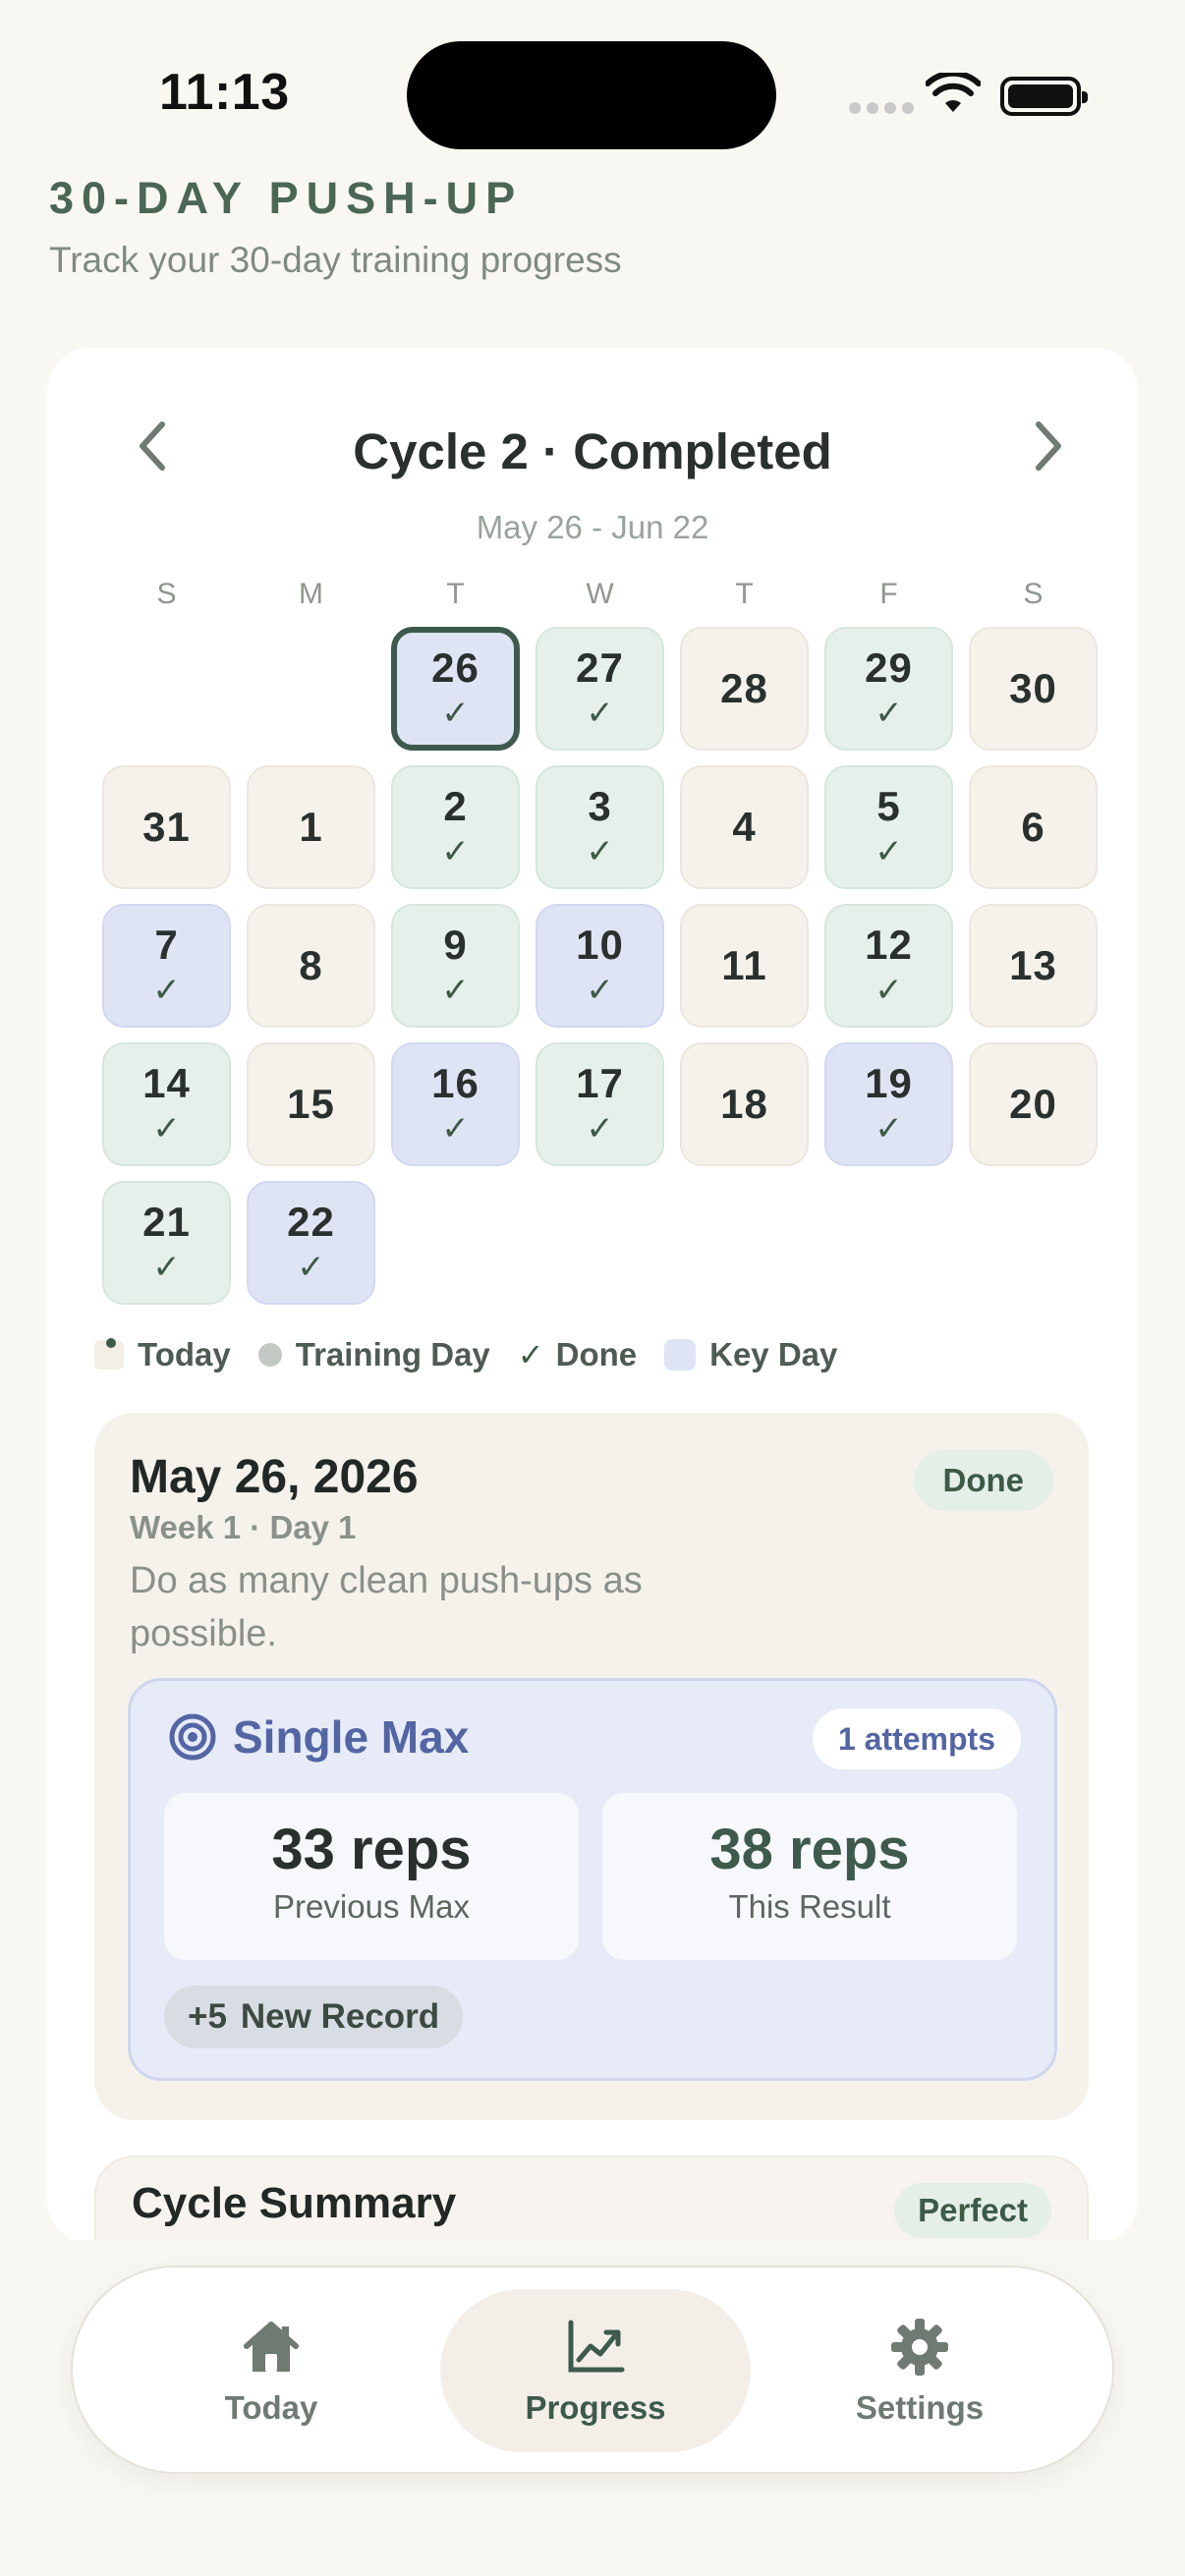  What do you see at coordinates (889, 806) in the screenshot?
I see `day-number: 5` at bounding box center [889, 806].